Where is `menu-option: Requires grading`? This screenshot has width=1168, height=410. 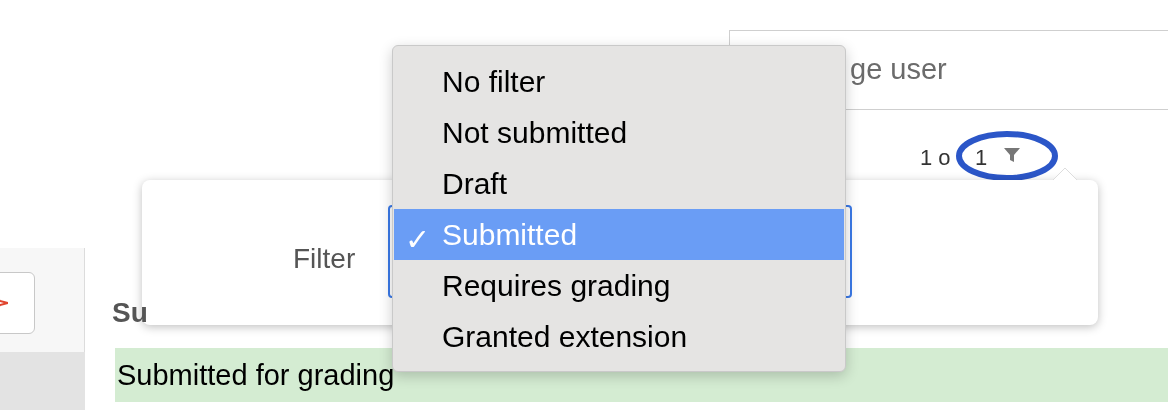
menu-option: Requires grading is located at coordinates (619, 285).